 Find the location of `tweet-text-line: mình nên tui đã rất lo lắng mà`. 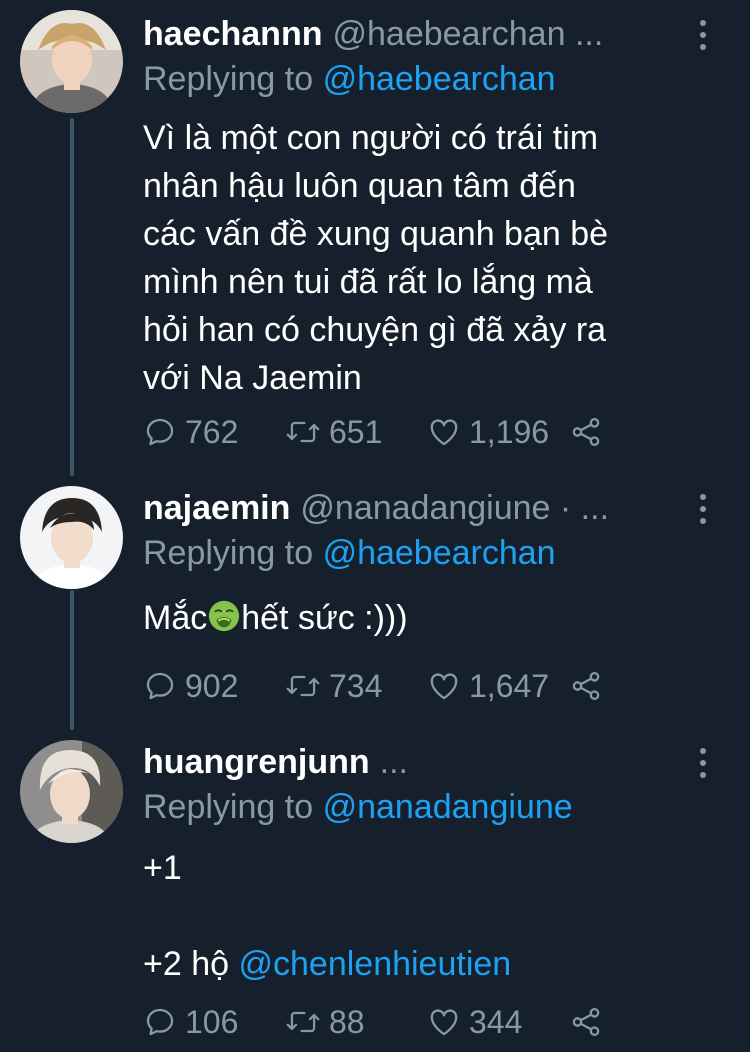

tweet-text-line: mình nên tui đã rất lo lắng mà is located at coordinates (368, 282).